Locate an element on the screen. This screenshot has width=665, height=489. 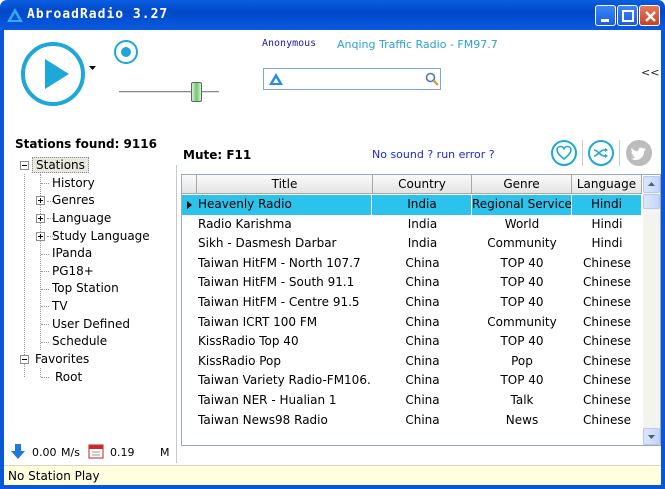
tree-item-language: Language is located at coordinates (75, 218).